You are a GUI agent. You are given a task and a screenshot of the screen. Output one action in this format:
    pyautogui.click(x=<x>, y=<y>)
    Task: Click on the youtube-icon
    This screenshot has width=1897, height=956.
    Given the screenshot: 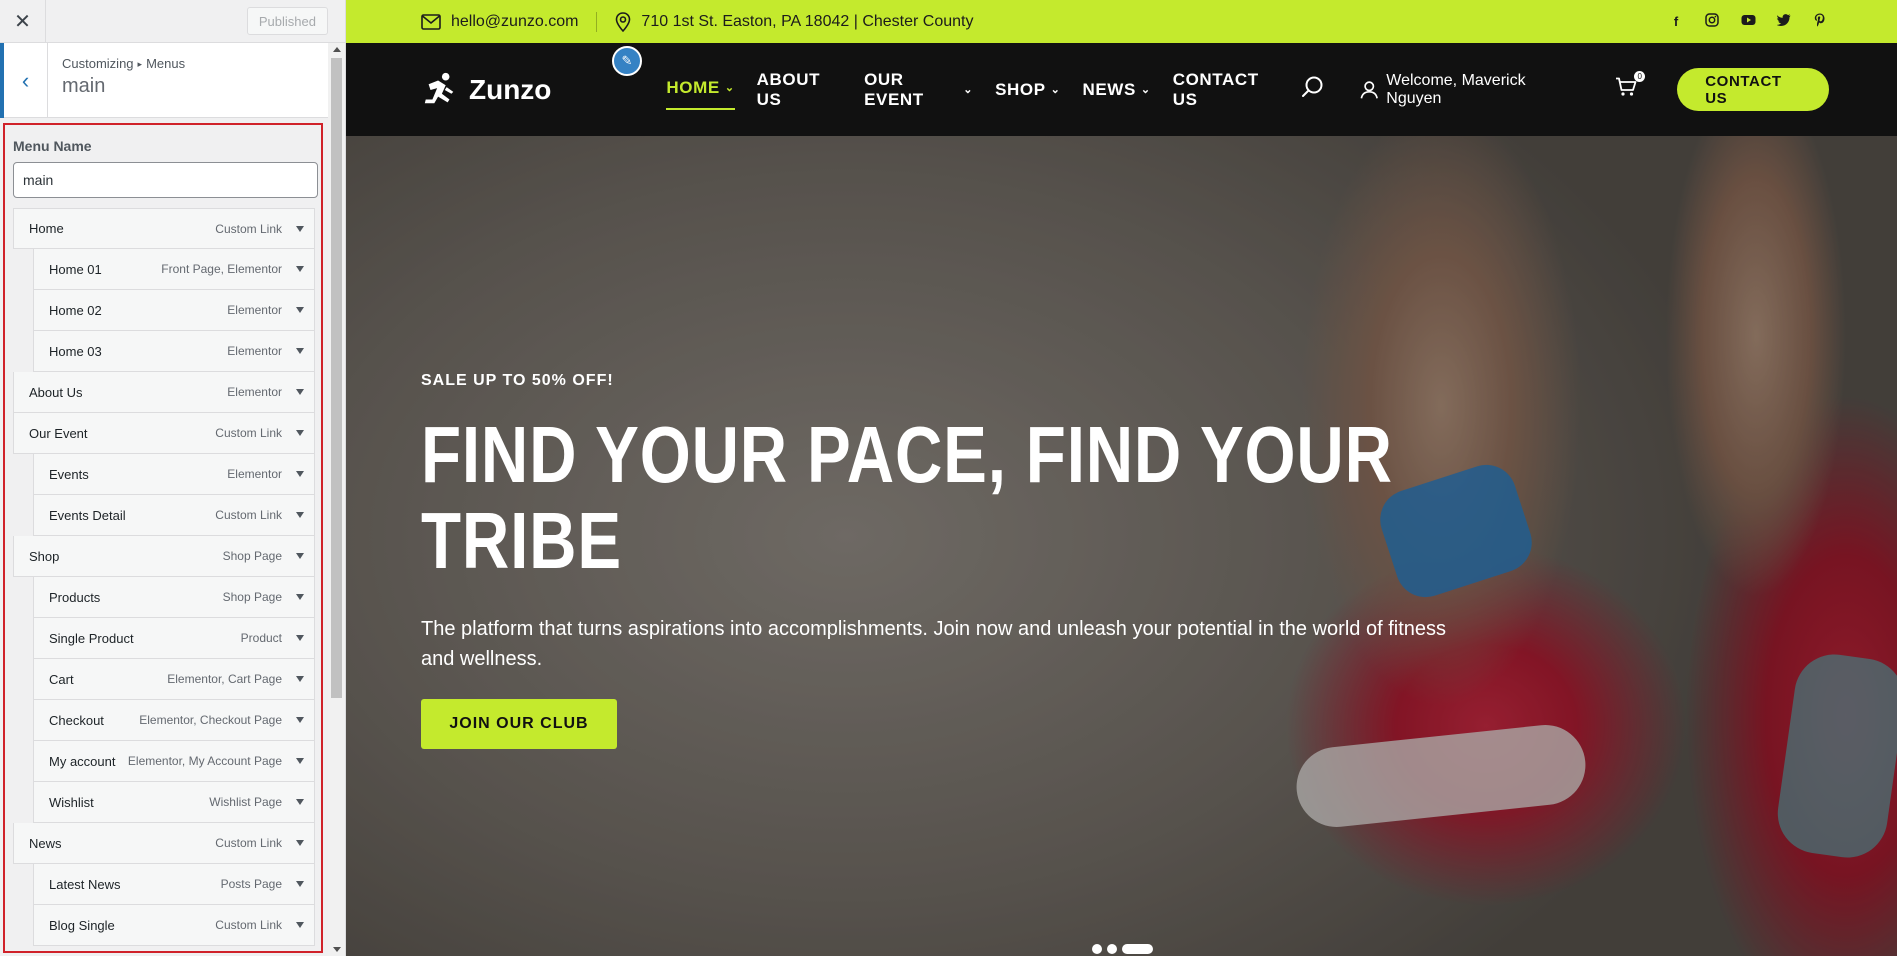 What is the action you would take?
    pyautogui.click(x=1748, y=21)
    